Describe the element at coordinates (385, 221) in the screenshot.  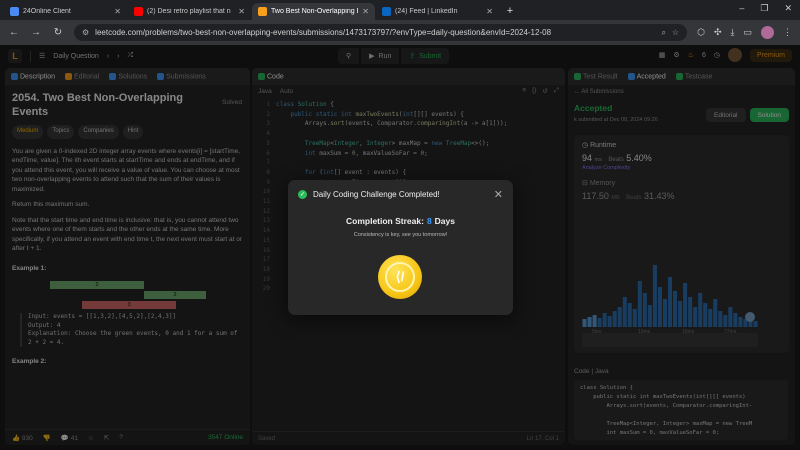
I see `streak-label: Completion Streak:` at that location.